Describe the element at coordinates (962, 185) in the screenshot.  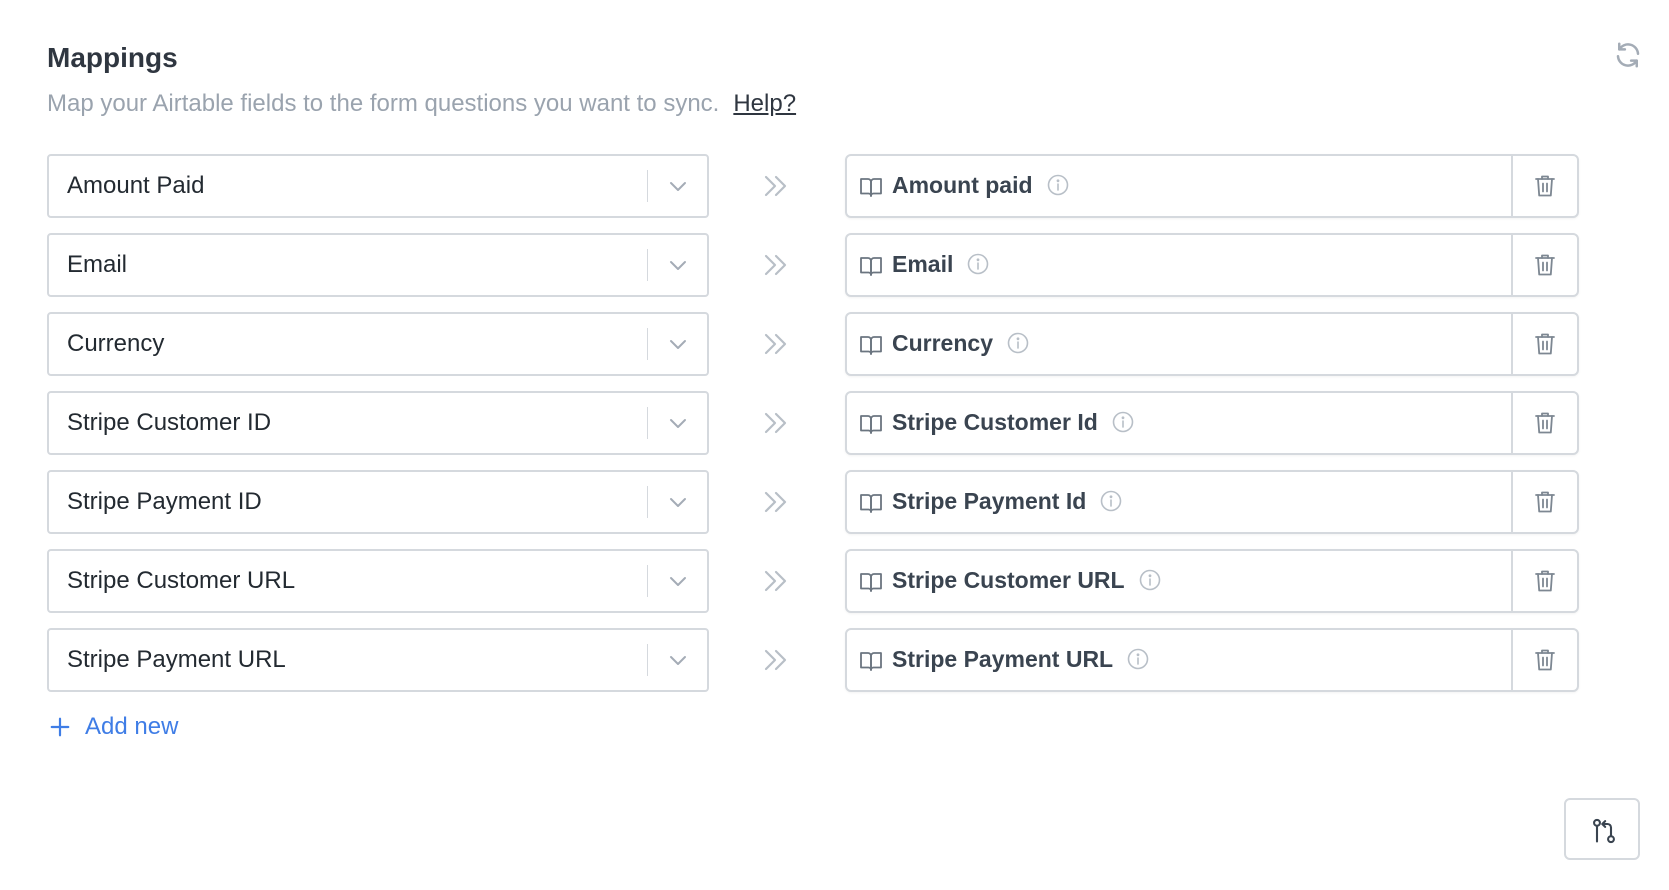
I see `form-question-text: Amount paid` at that location.